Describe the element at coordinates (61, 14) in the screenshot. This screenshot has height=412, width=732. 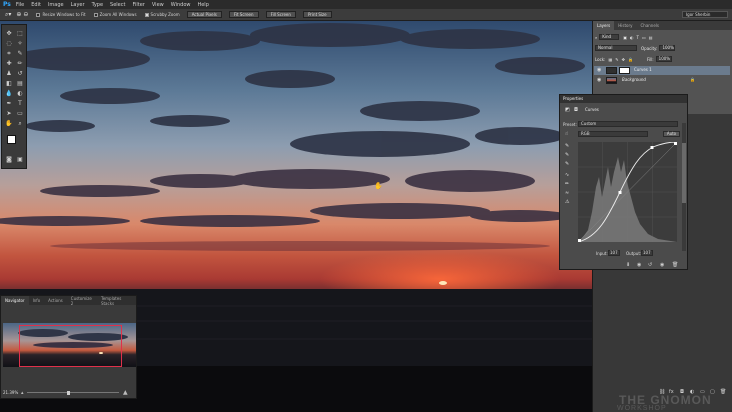
I see `resize-windows-checkbox: Resize Windows to Fit` at that location.